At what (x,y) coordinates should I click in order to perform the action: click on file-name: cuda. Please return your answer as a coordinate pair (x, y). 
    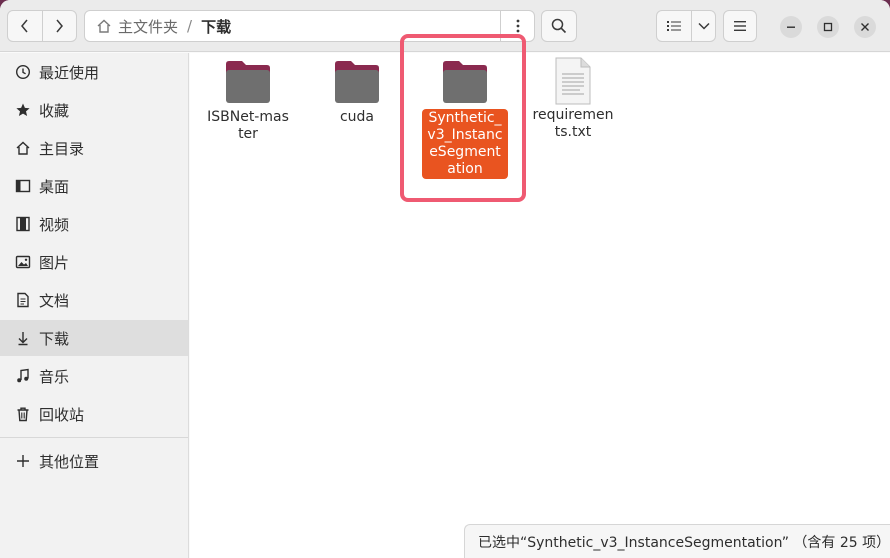
    Looking at the image, I should click on (357, 117).